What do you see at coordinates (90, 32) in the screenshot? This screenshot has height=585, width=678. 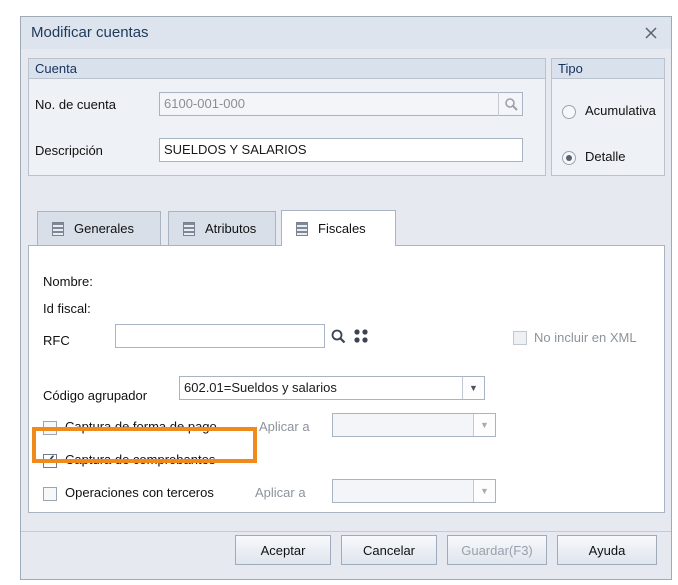 I see `window-title: Modificar cuentas` at bounding box center [90, 32].